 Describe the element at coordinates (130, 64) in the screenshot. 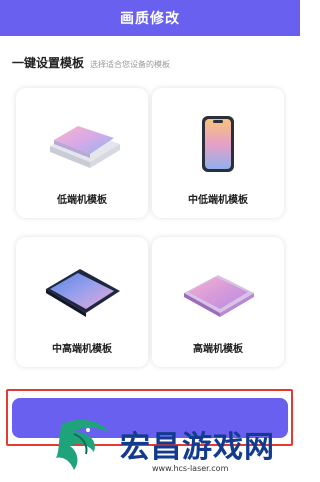

I see `section-subtitle: 选择适合您设备的模板` at that location.